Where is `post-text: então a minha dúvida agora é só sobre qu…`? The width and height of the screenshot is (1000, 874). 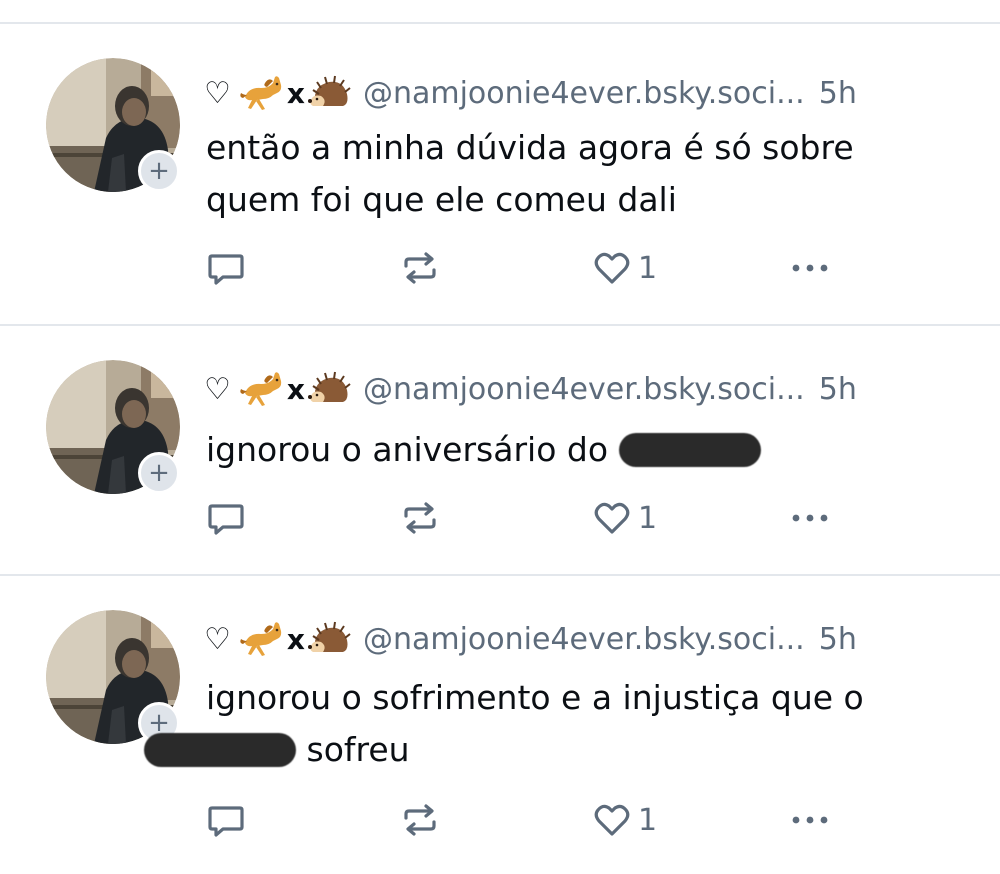 post-text: então a minha dúvida agora é só sobre qu… is located at coordinates (591, 174).